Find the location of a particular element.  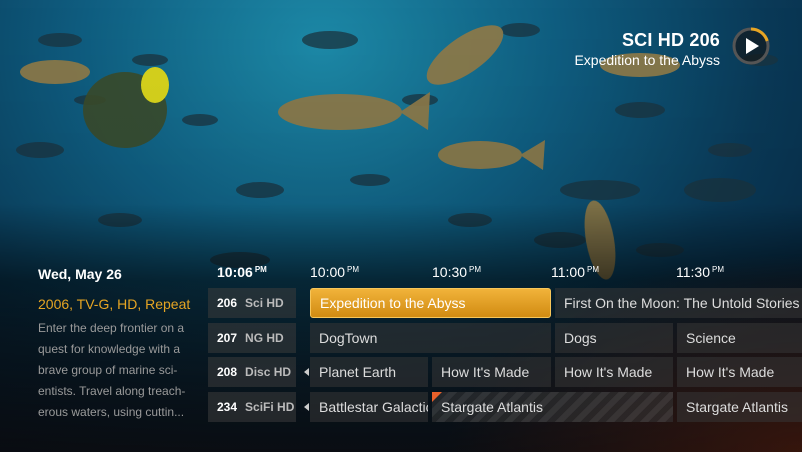

channel-cell: 208 Disc HD is located at coordinates (252, 372).